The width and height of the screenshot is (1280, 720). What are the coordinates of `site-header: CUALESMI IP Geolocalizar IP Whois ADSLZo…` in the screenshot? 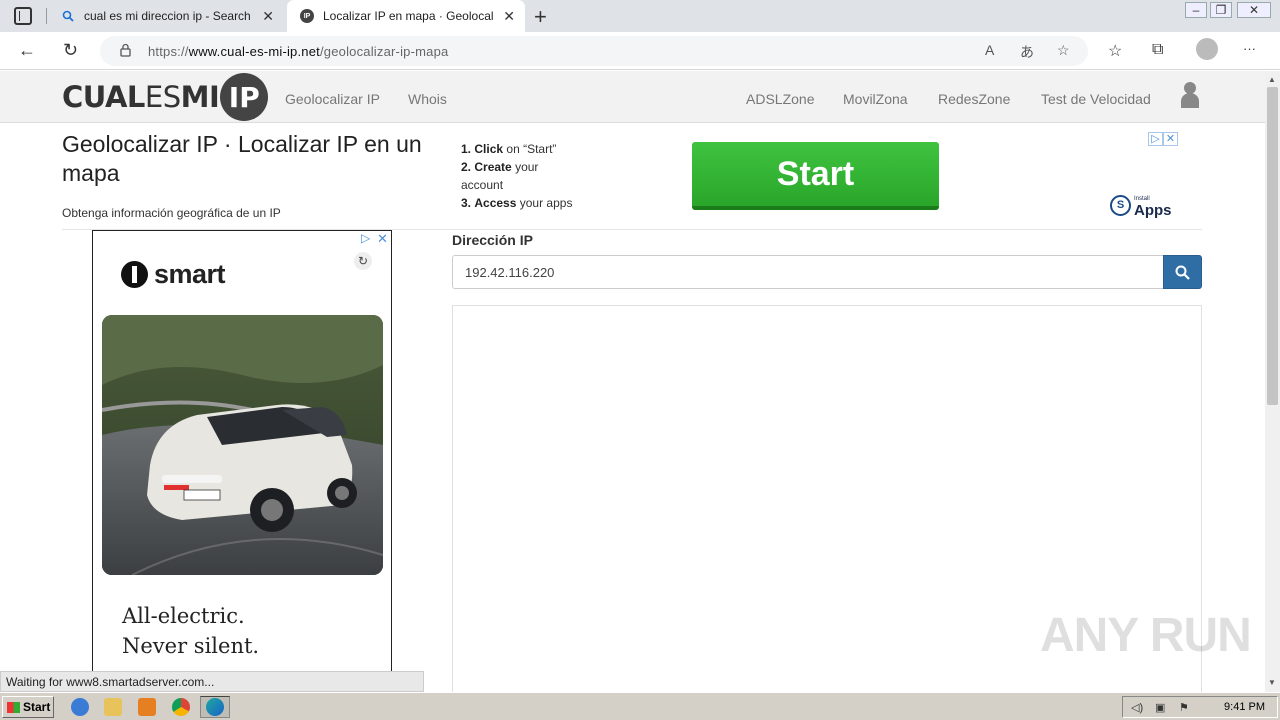 It's located at (632, 97).